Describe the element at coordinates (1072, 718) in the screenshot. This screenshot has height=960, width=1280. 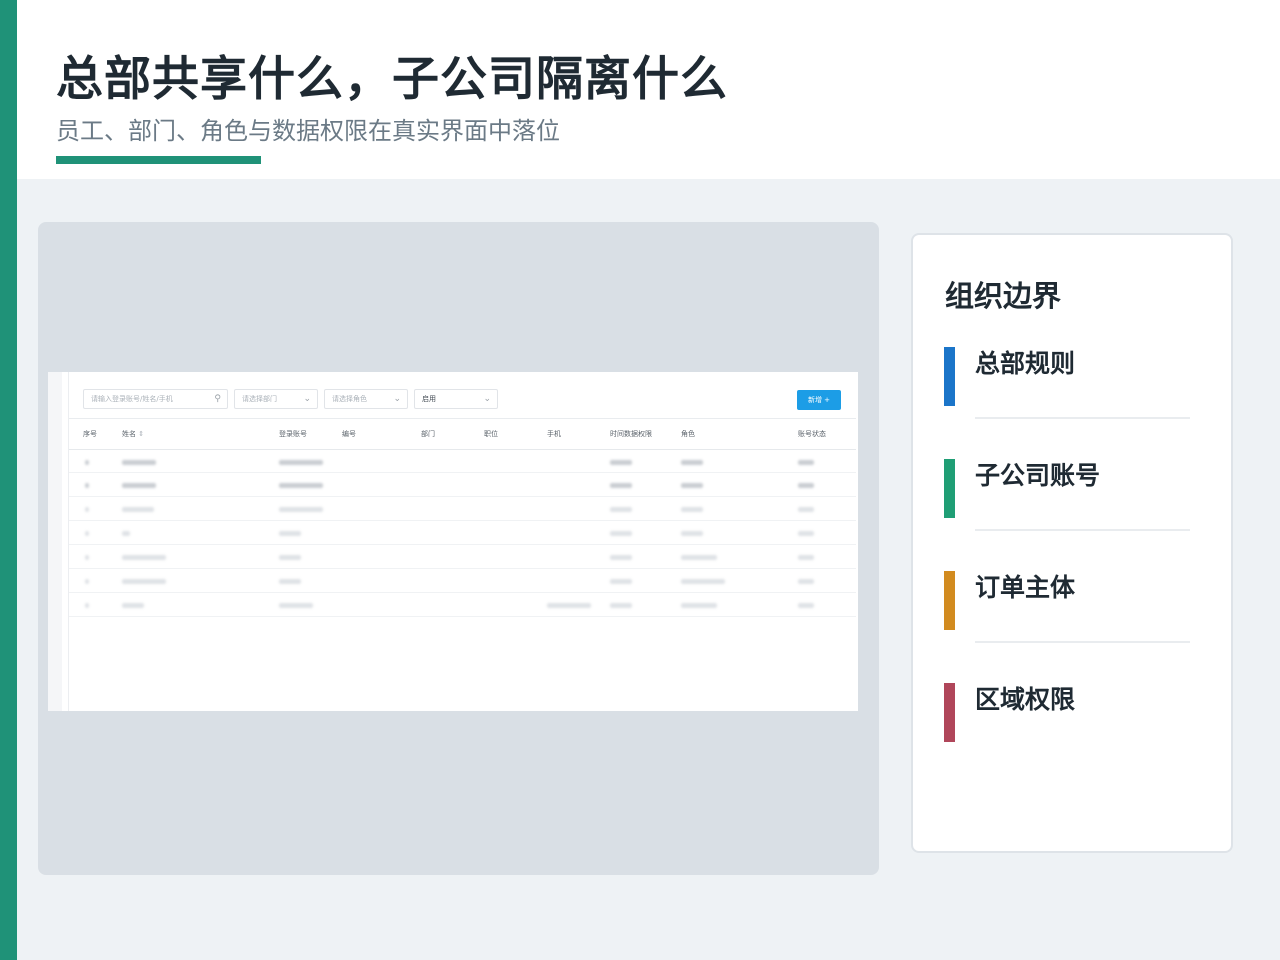
I see `boundary-item-regional-permission: 区域权限` at that location.